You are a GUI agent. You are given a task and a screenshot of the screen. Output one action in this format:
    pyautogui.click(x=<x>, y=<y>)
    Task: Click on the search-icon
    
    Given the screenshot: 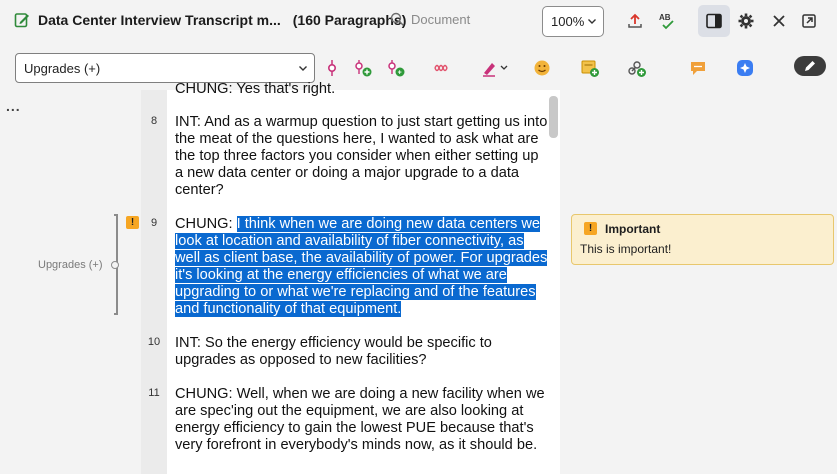 What is the action you would take?
    pyautogui.click(x=397, y=19)
    